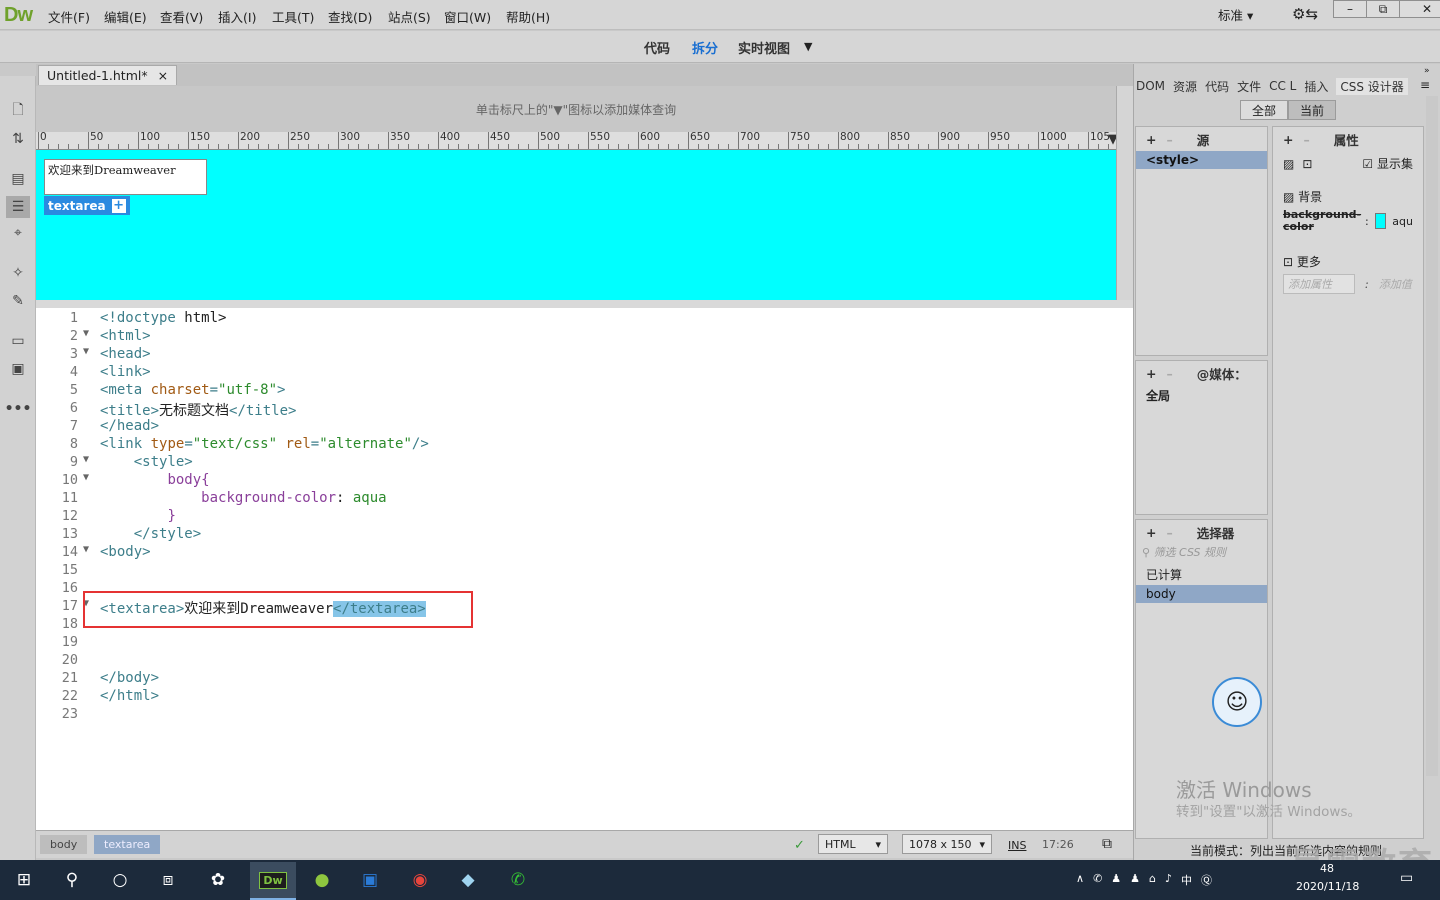  What do you see at coordinates (1169, 532) in the screenshot?
I see `remove-selector-icon: –` at bounding box center [1169, 532].